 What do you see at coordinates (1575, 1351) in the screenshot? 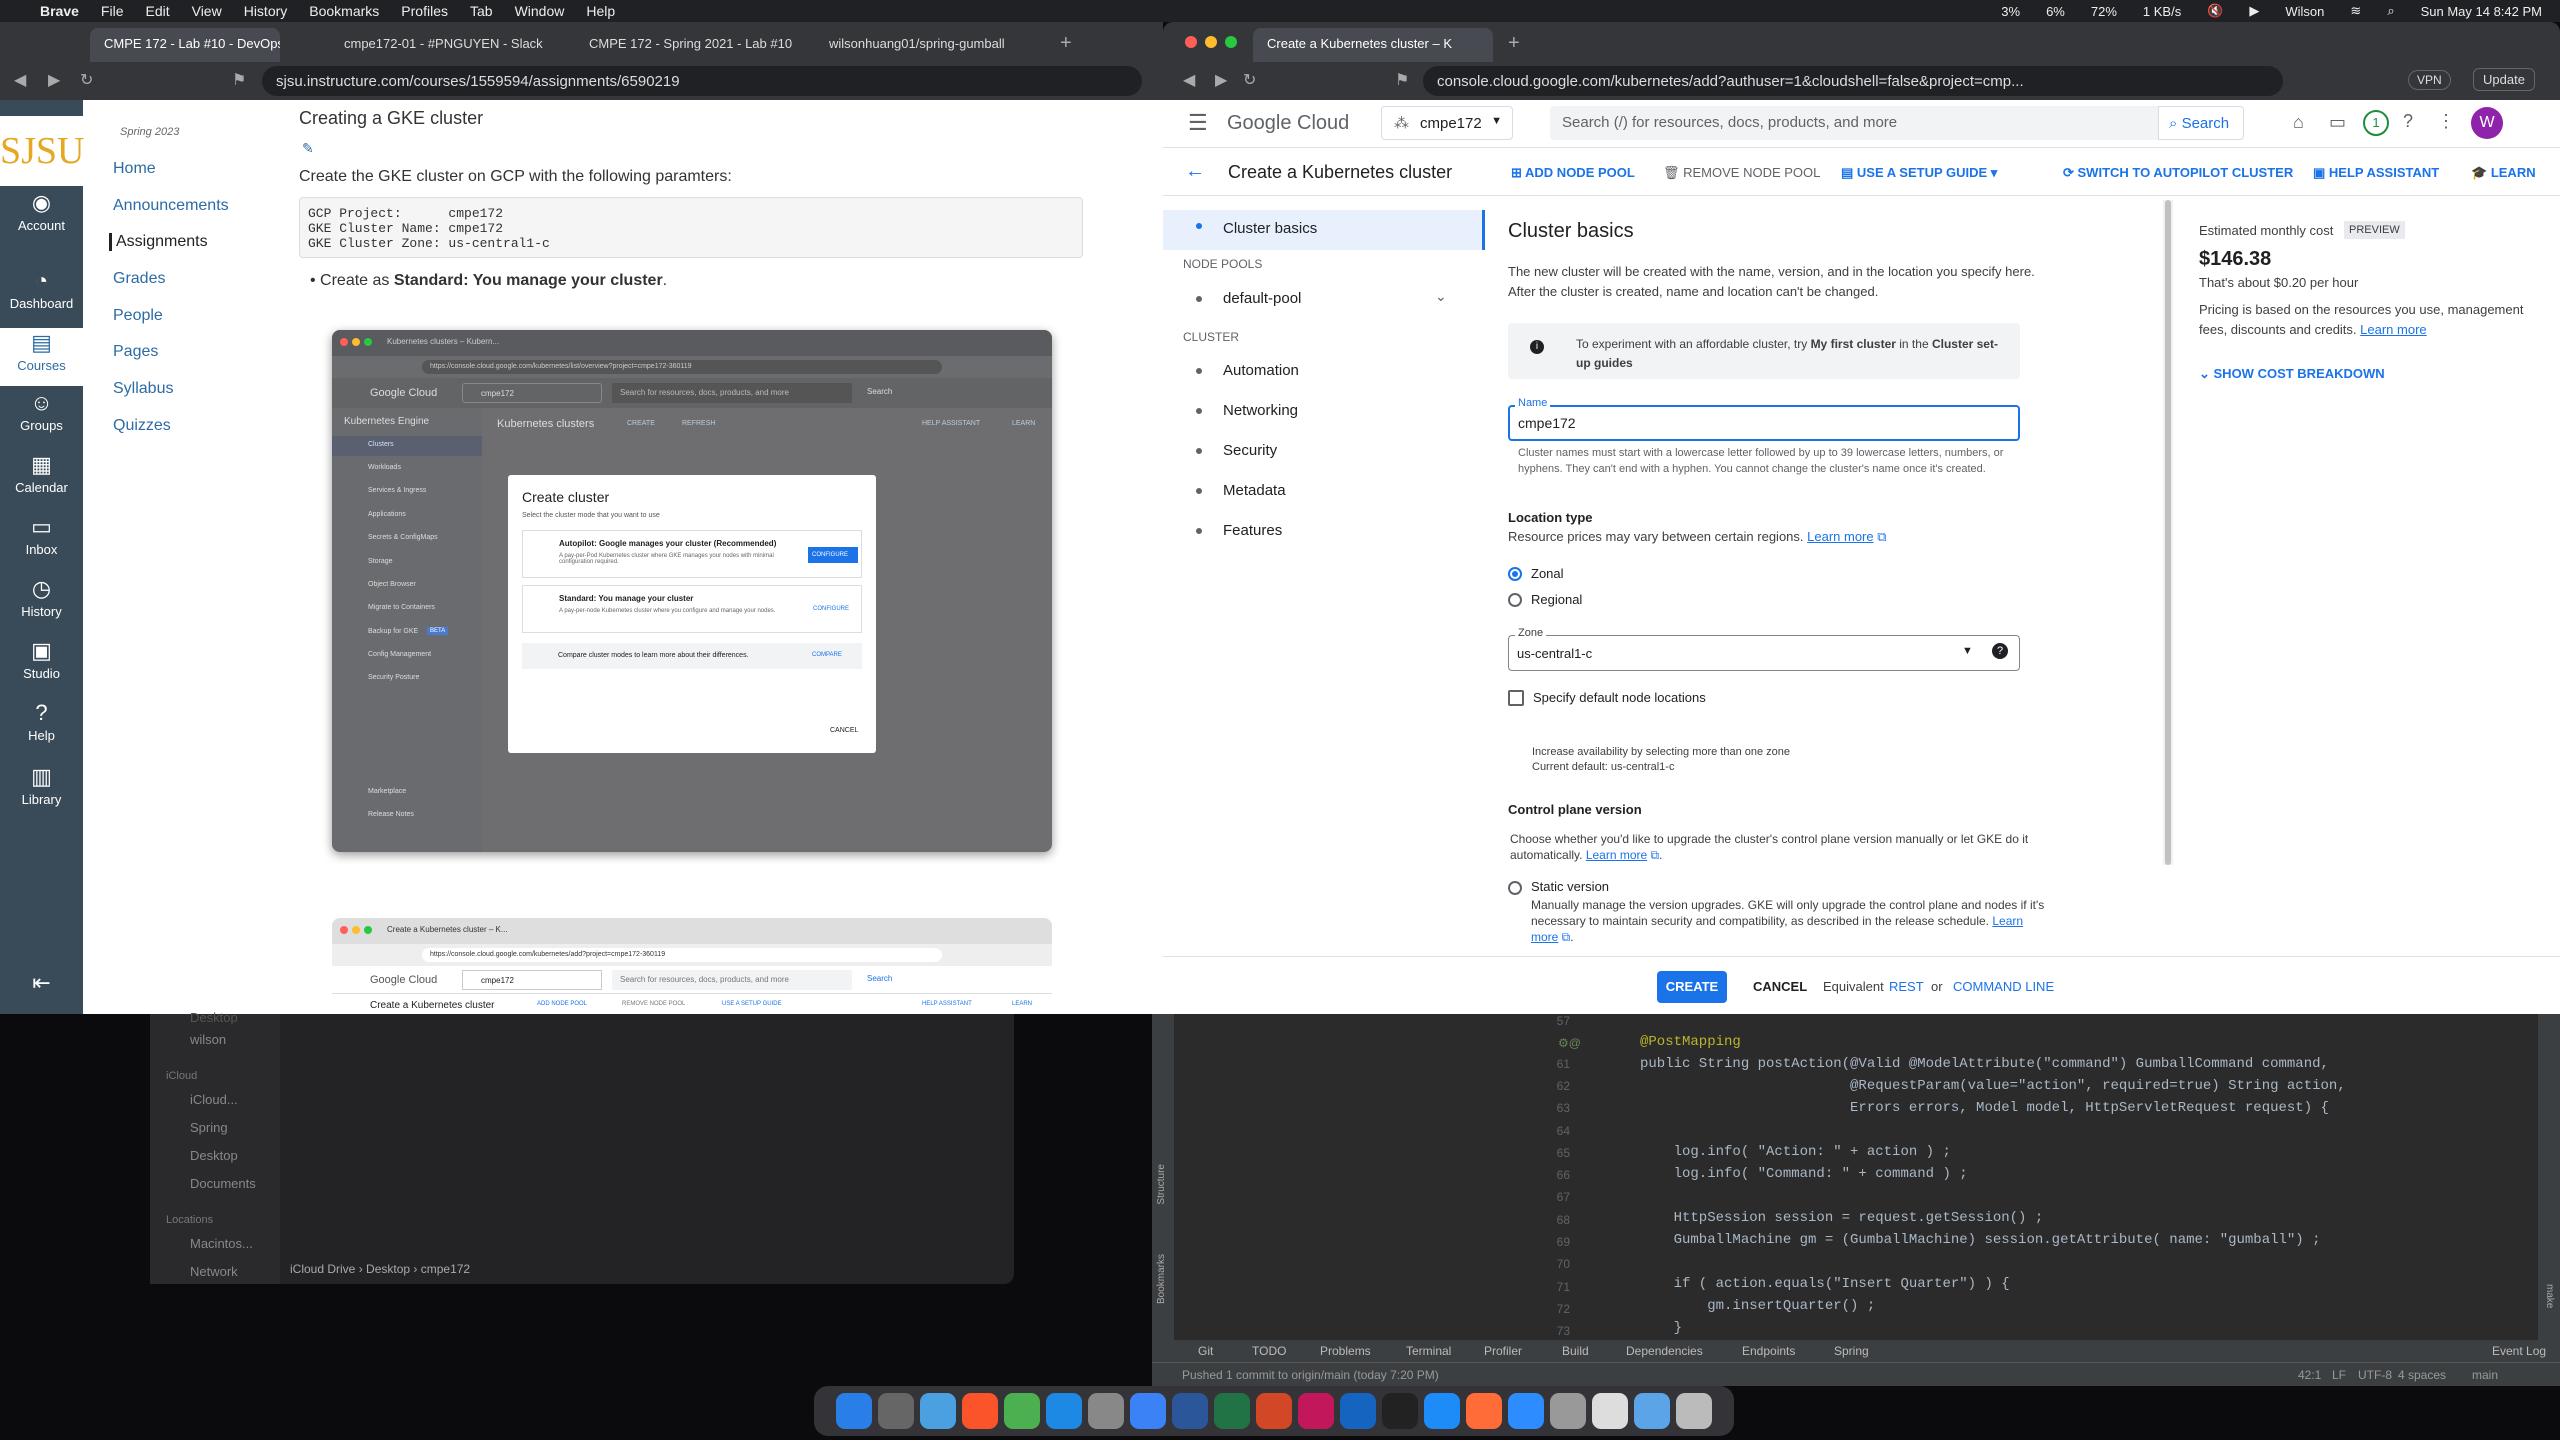
I see `tool-build: Build` at bounding box center [1575, 1351].